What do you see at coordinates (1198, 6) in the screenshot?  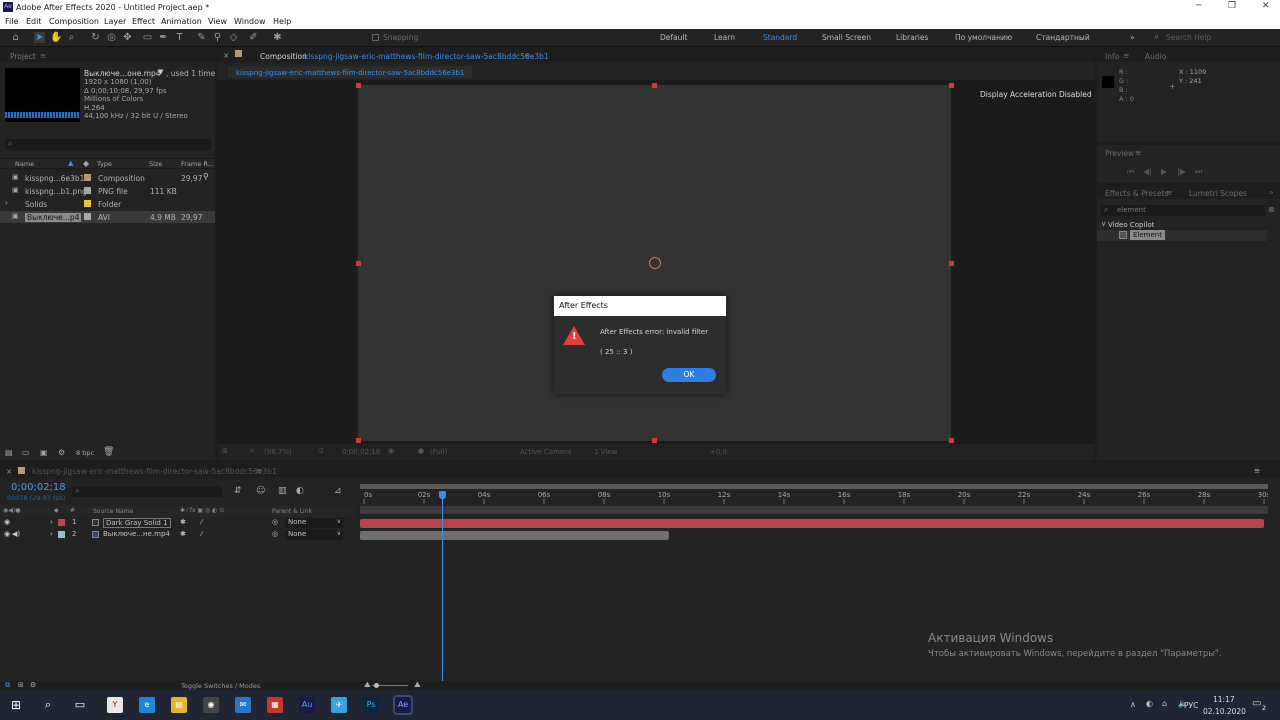 I see `minimize-button: ─` at bounding box center [1198, 6].